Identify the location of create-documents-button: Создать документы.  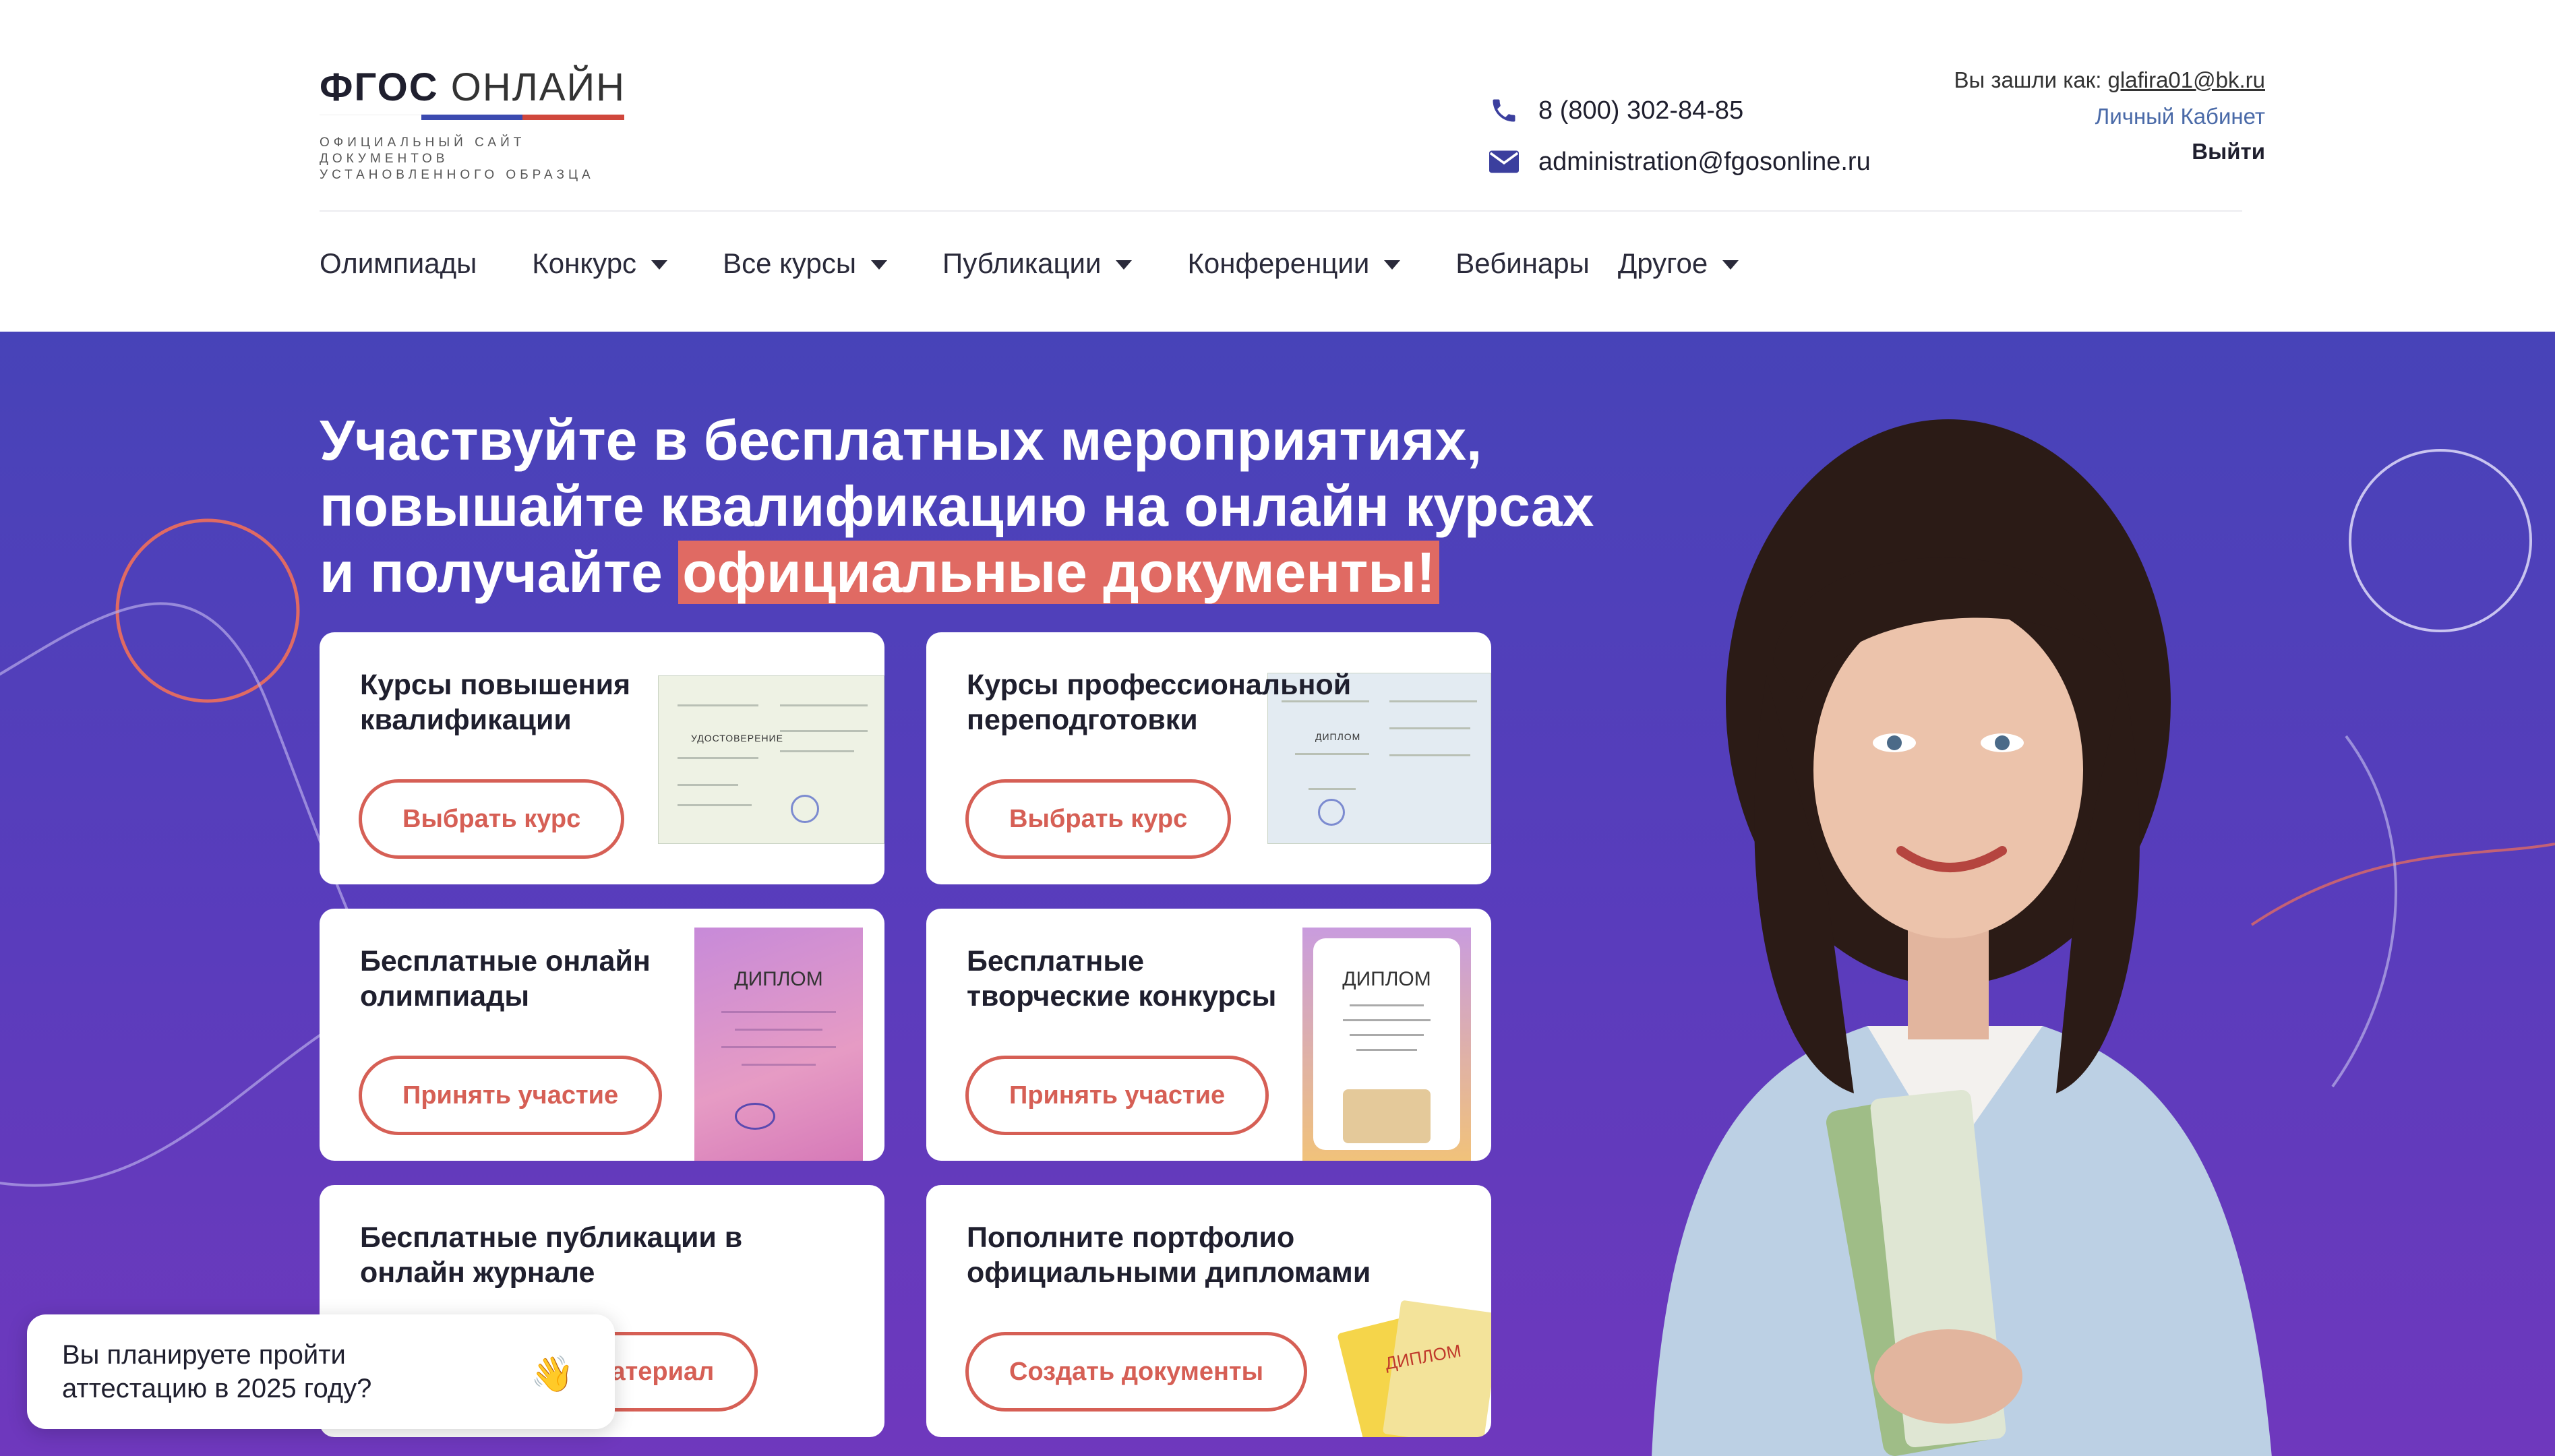
(1136, 1372).